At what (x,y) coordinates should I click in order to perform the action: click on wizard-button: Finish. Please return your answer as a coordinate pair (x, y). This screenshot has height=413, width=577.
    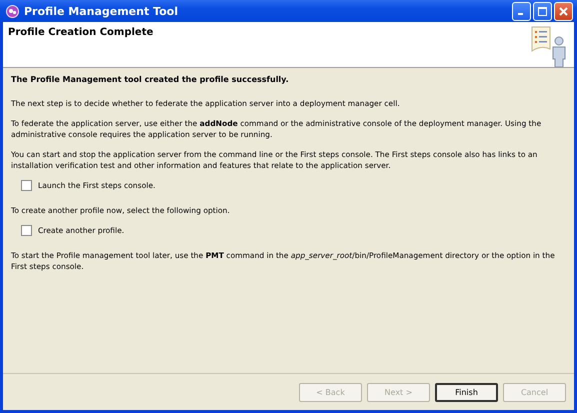
    Looking at the image, I should click on (466, 392).